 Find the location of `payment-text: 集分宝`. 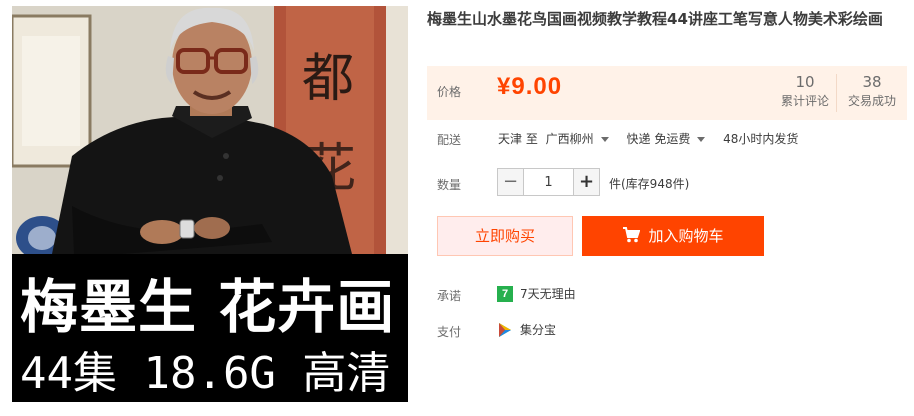

payment-text: 集分宝 is located at coordinates (538, 330).